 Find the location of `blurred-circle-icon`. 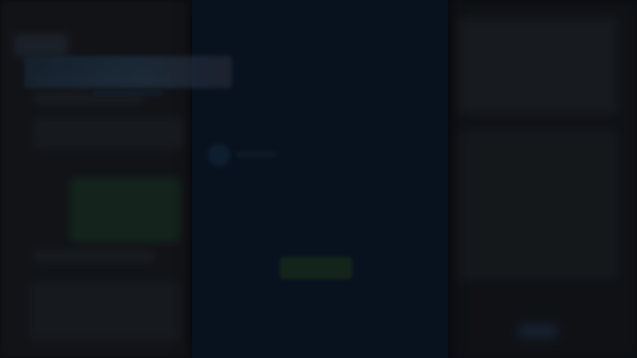

blurred-circle-icon is located at coordinates (219, 155).